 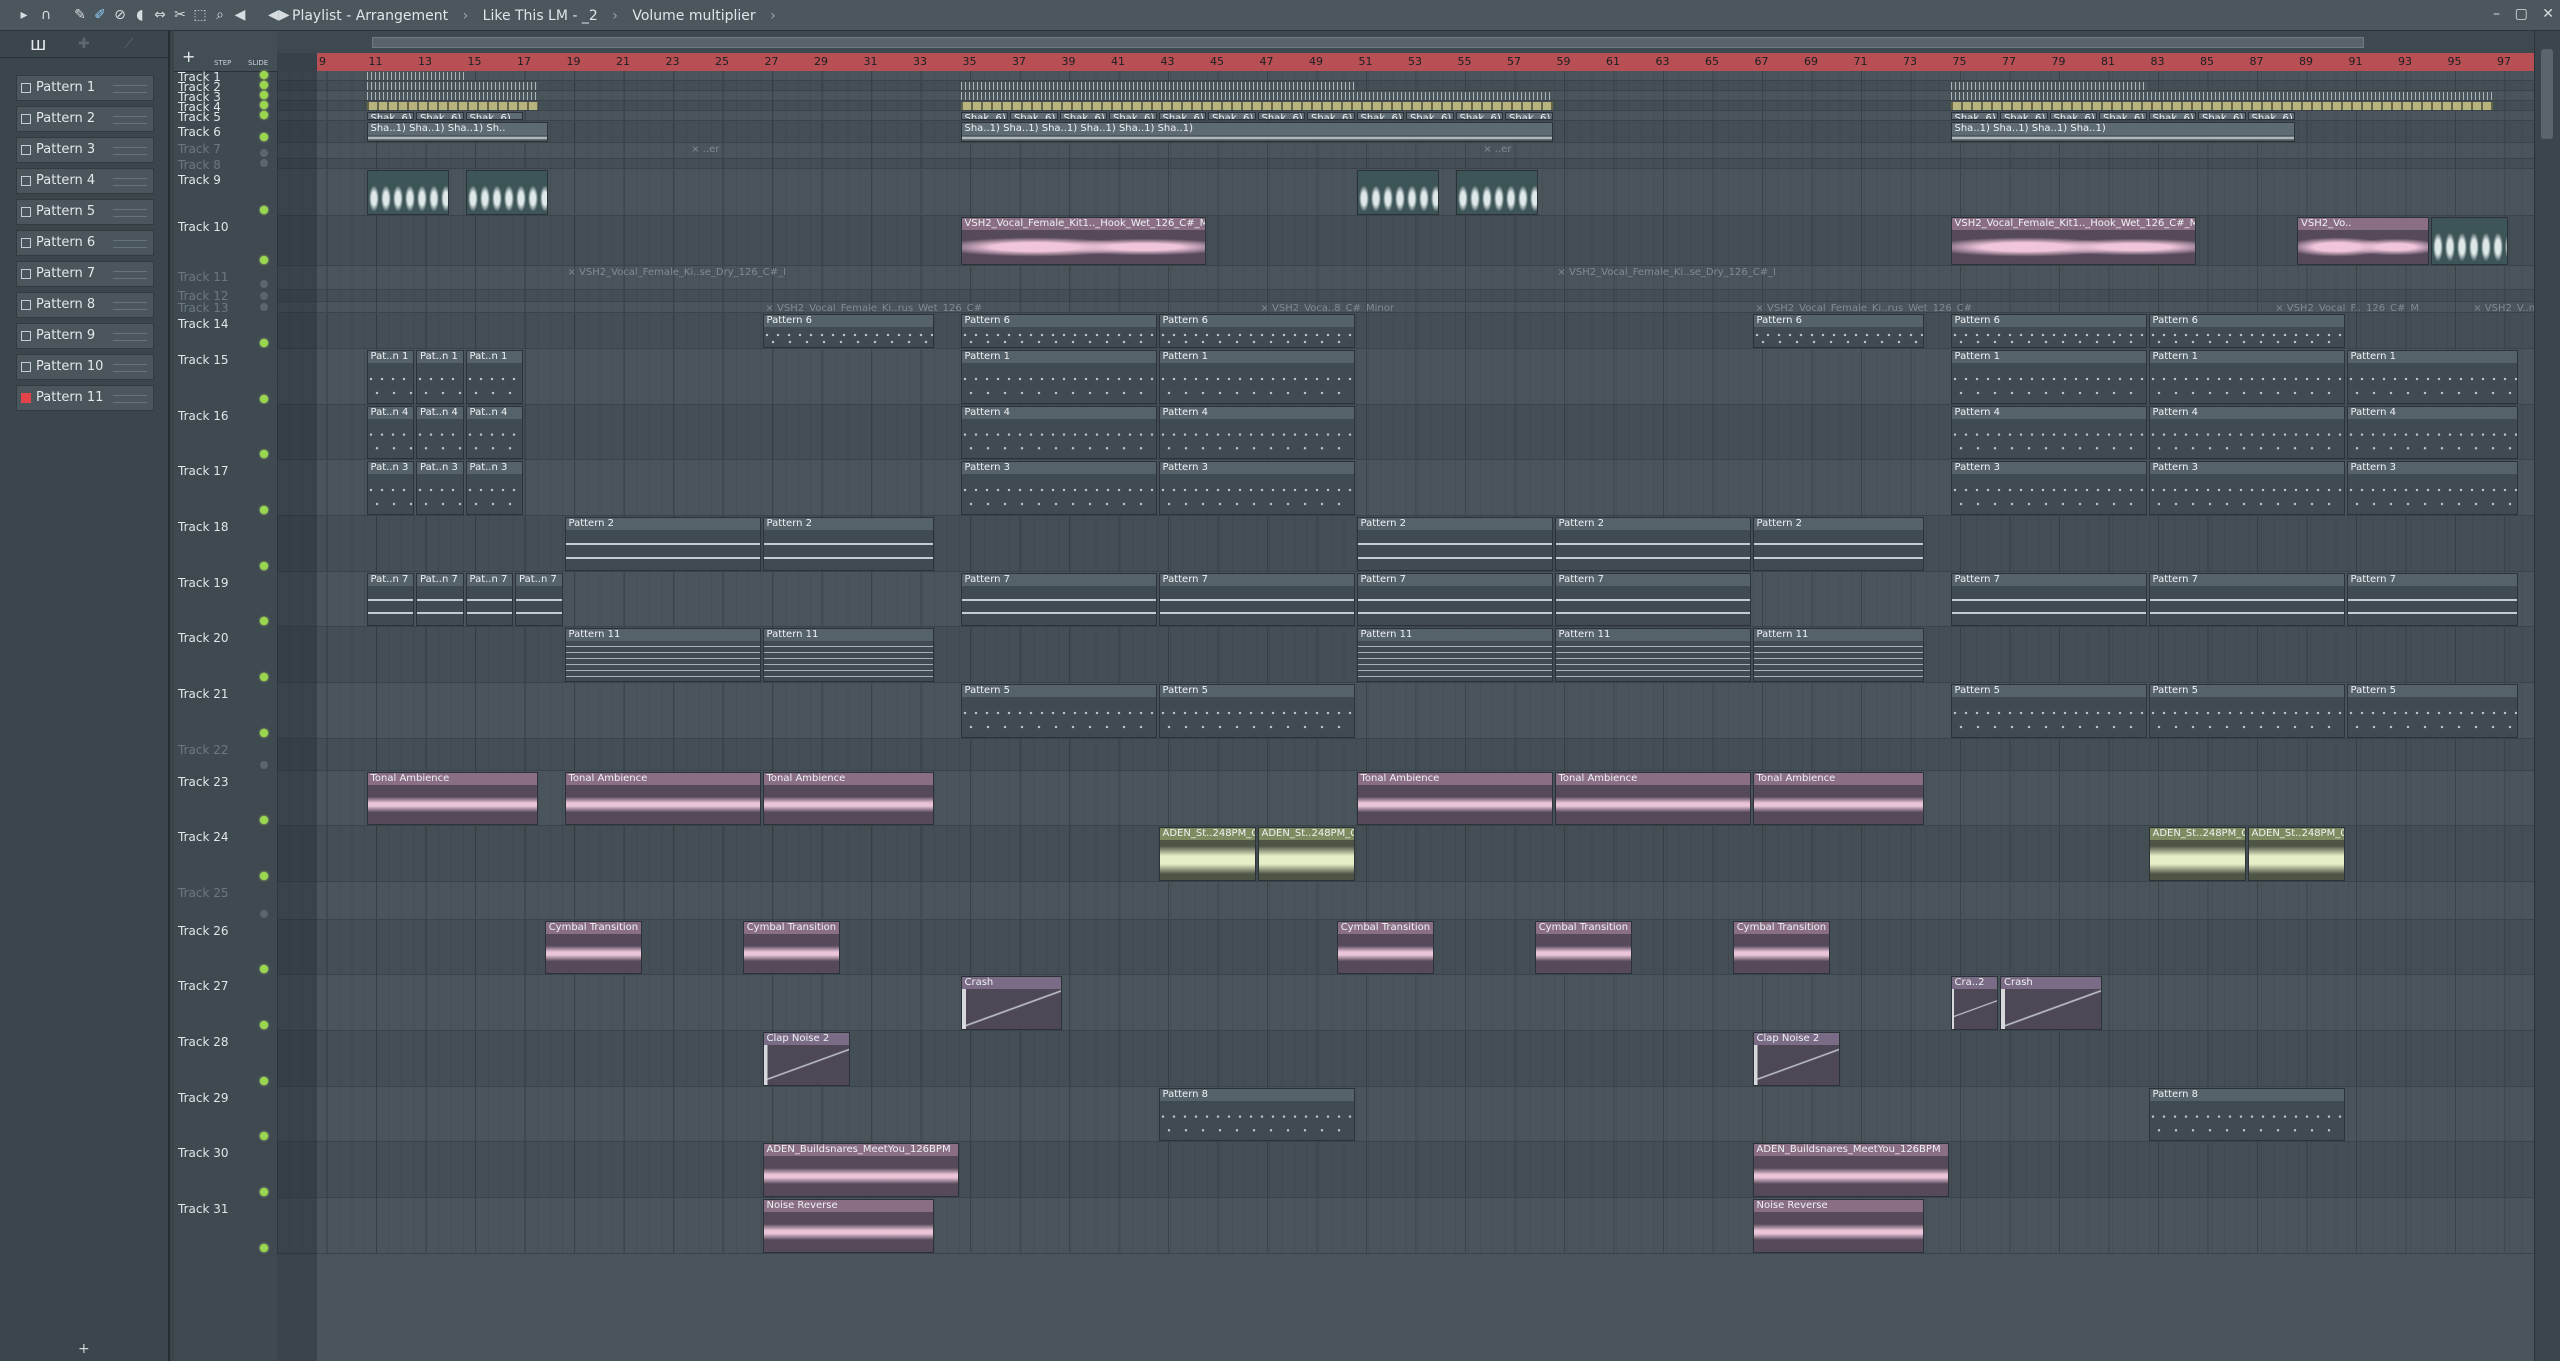 What do you see at coordinates (2521, 14) in the screenshot?
I see `maximize-button: ▢` at bounding box center [2521, 14].